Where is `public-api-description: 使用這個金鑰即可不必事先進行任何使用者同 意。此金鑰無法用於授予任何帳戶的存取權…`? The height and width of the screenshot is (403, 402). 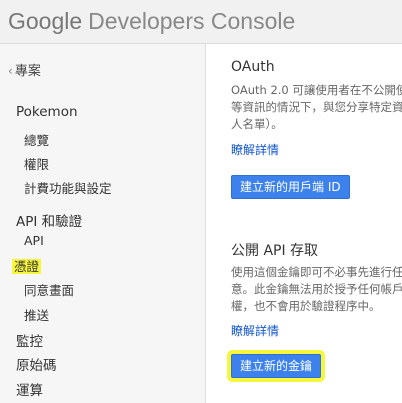
public-api-description: 使用這個金鑰即可不必事先進行任何使用者同 意。此金鑰無法用於授予任何帳戶的存取權… is located at coordinates (316, 289).